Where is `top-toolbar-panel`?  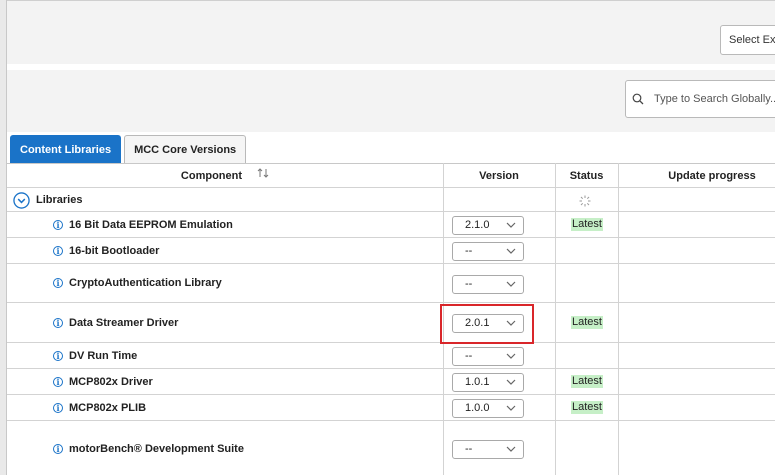 top-toolbar-panel is located at coordinates (391, 32).